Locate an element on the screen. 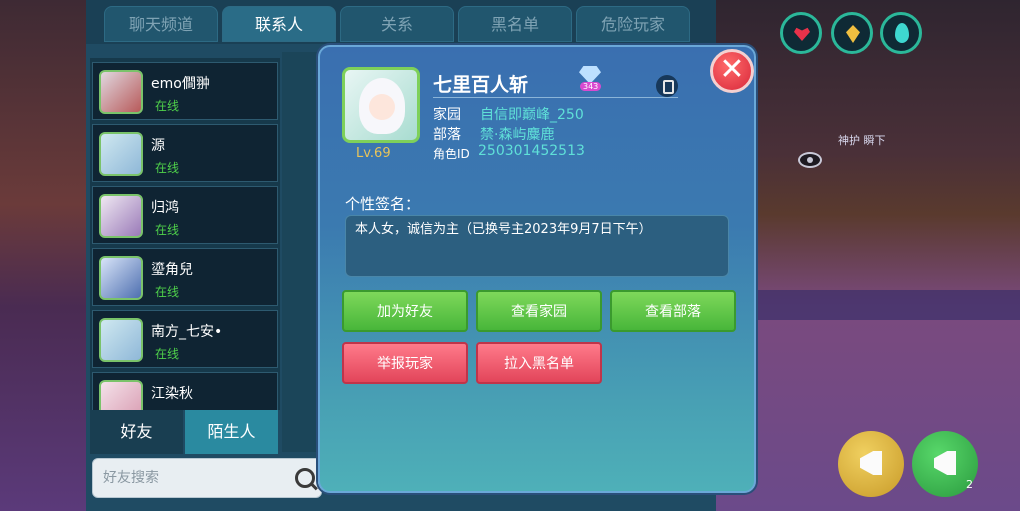 Image resolution: width=1020 pixels, height=511 pixels. tribe-label: 部落 is located at coordinates (447, 135).